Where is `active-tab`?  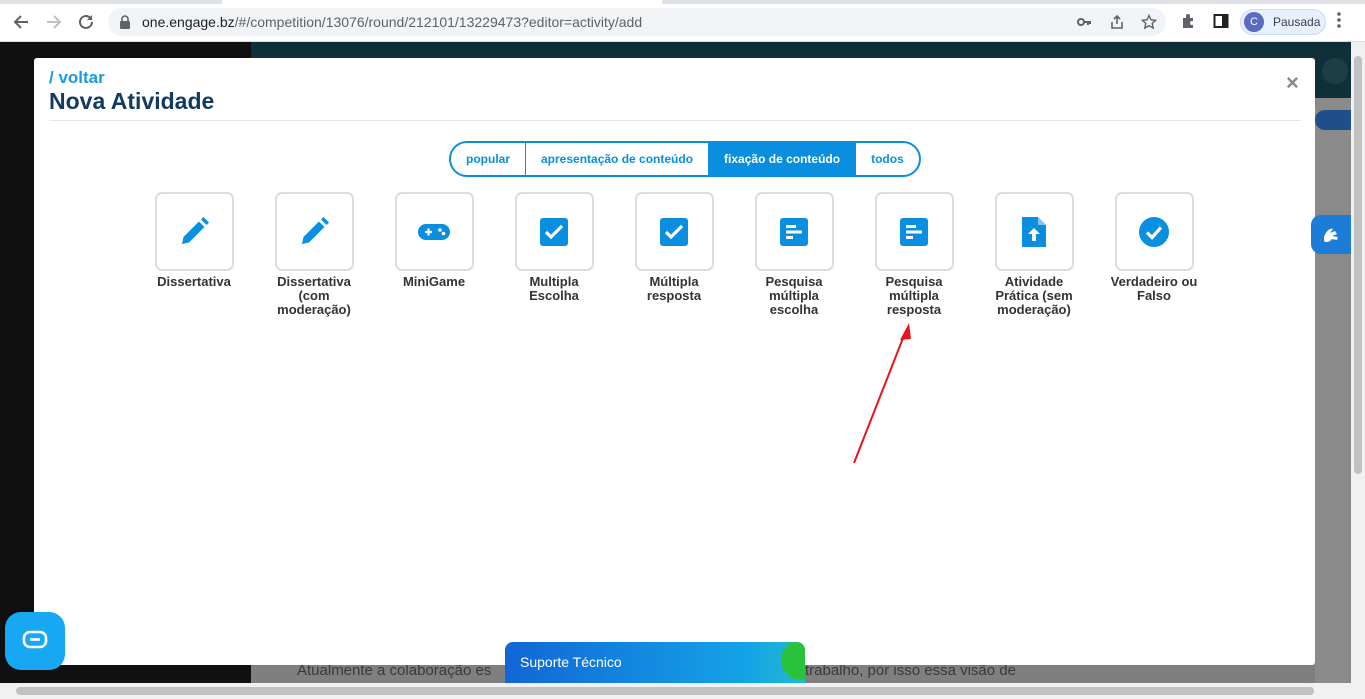
active-tab is located at coordinates (442, 2).